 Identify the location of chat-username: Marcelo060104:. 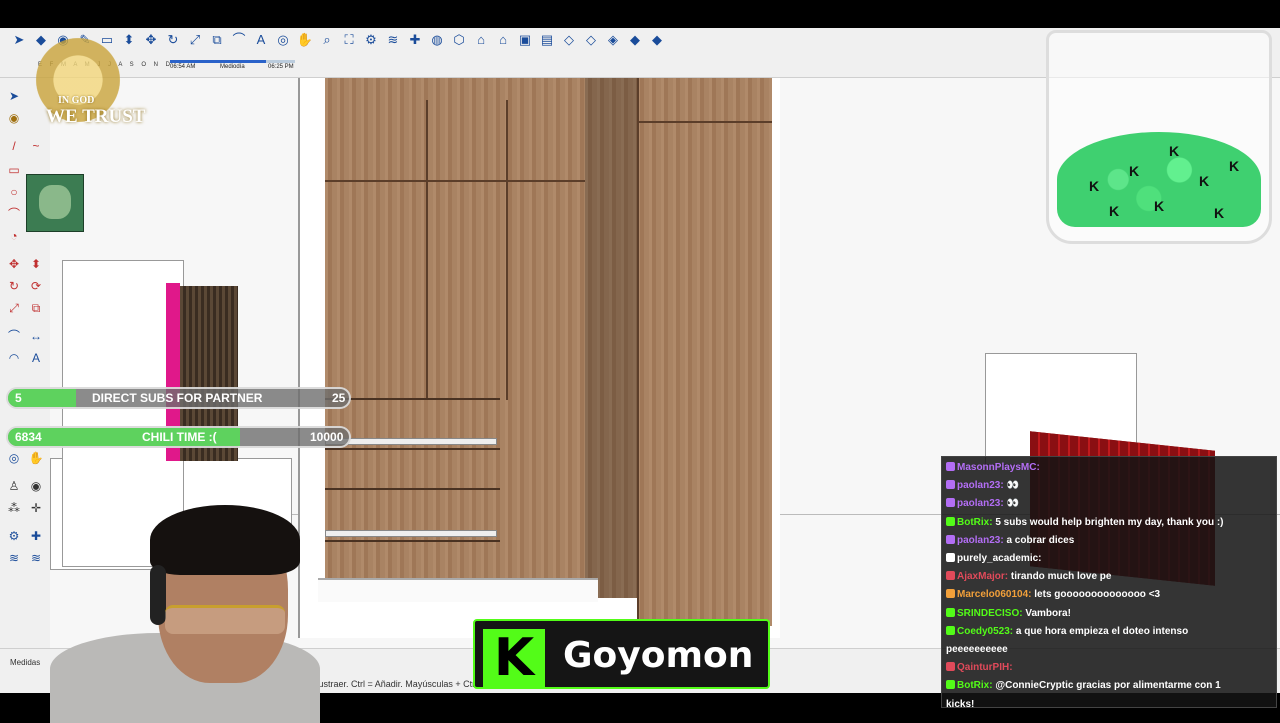
(994, 594).